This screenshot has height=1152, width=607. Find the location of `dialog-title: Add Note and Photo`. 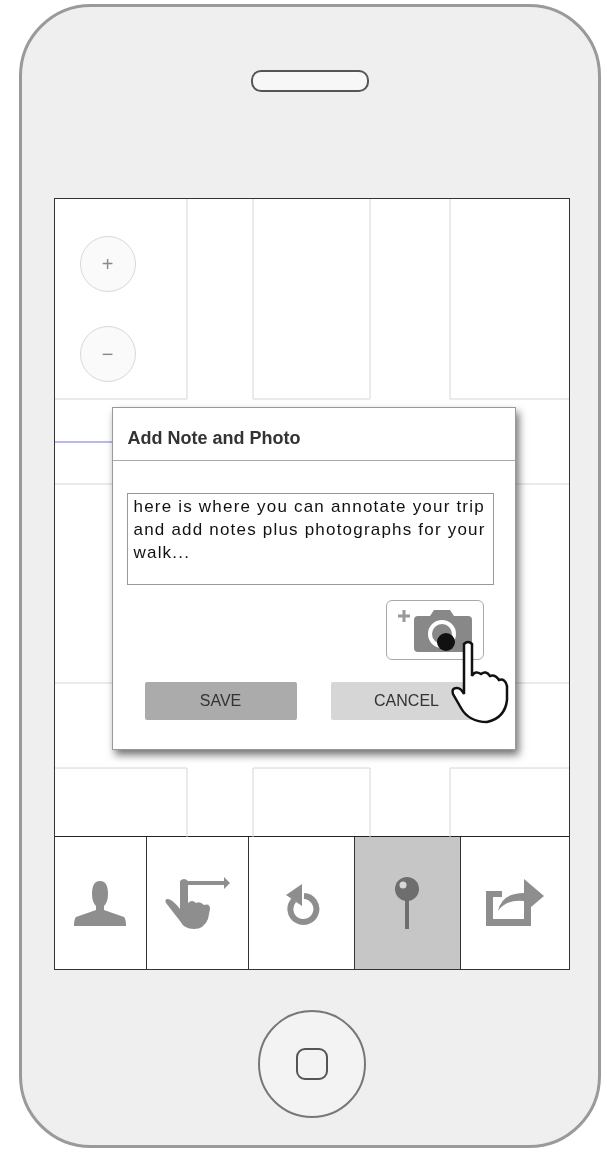

dialog-title: Add Note and Photo is located at coordinates (313, 434).